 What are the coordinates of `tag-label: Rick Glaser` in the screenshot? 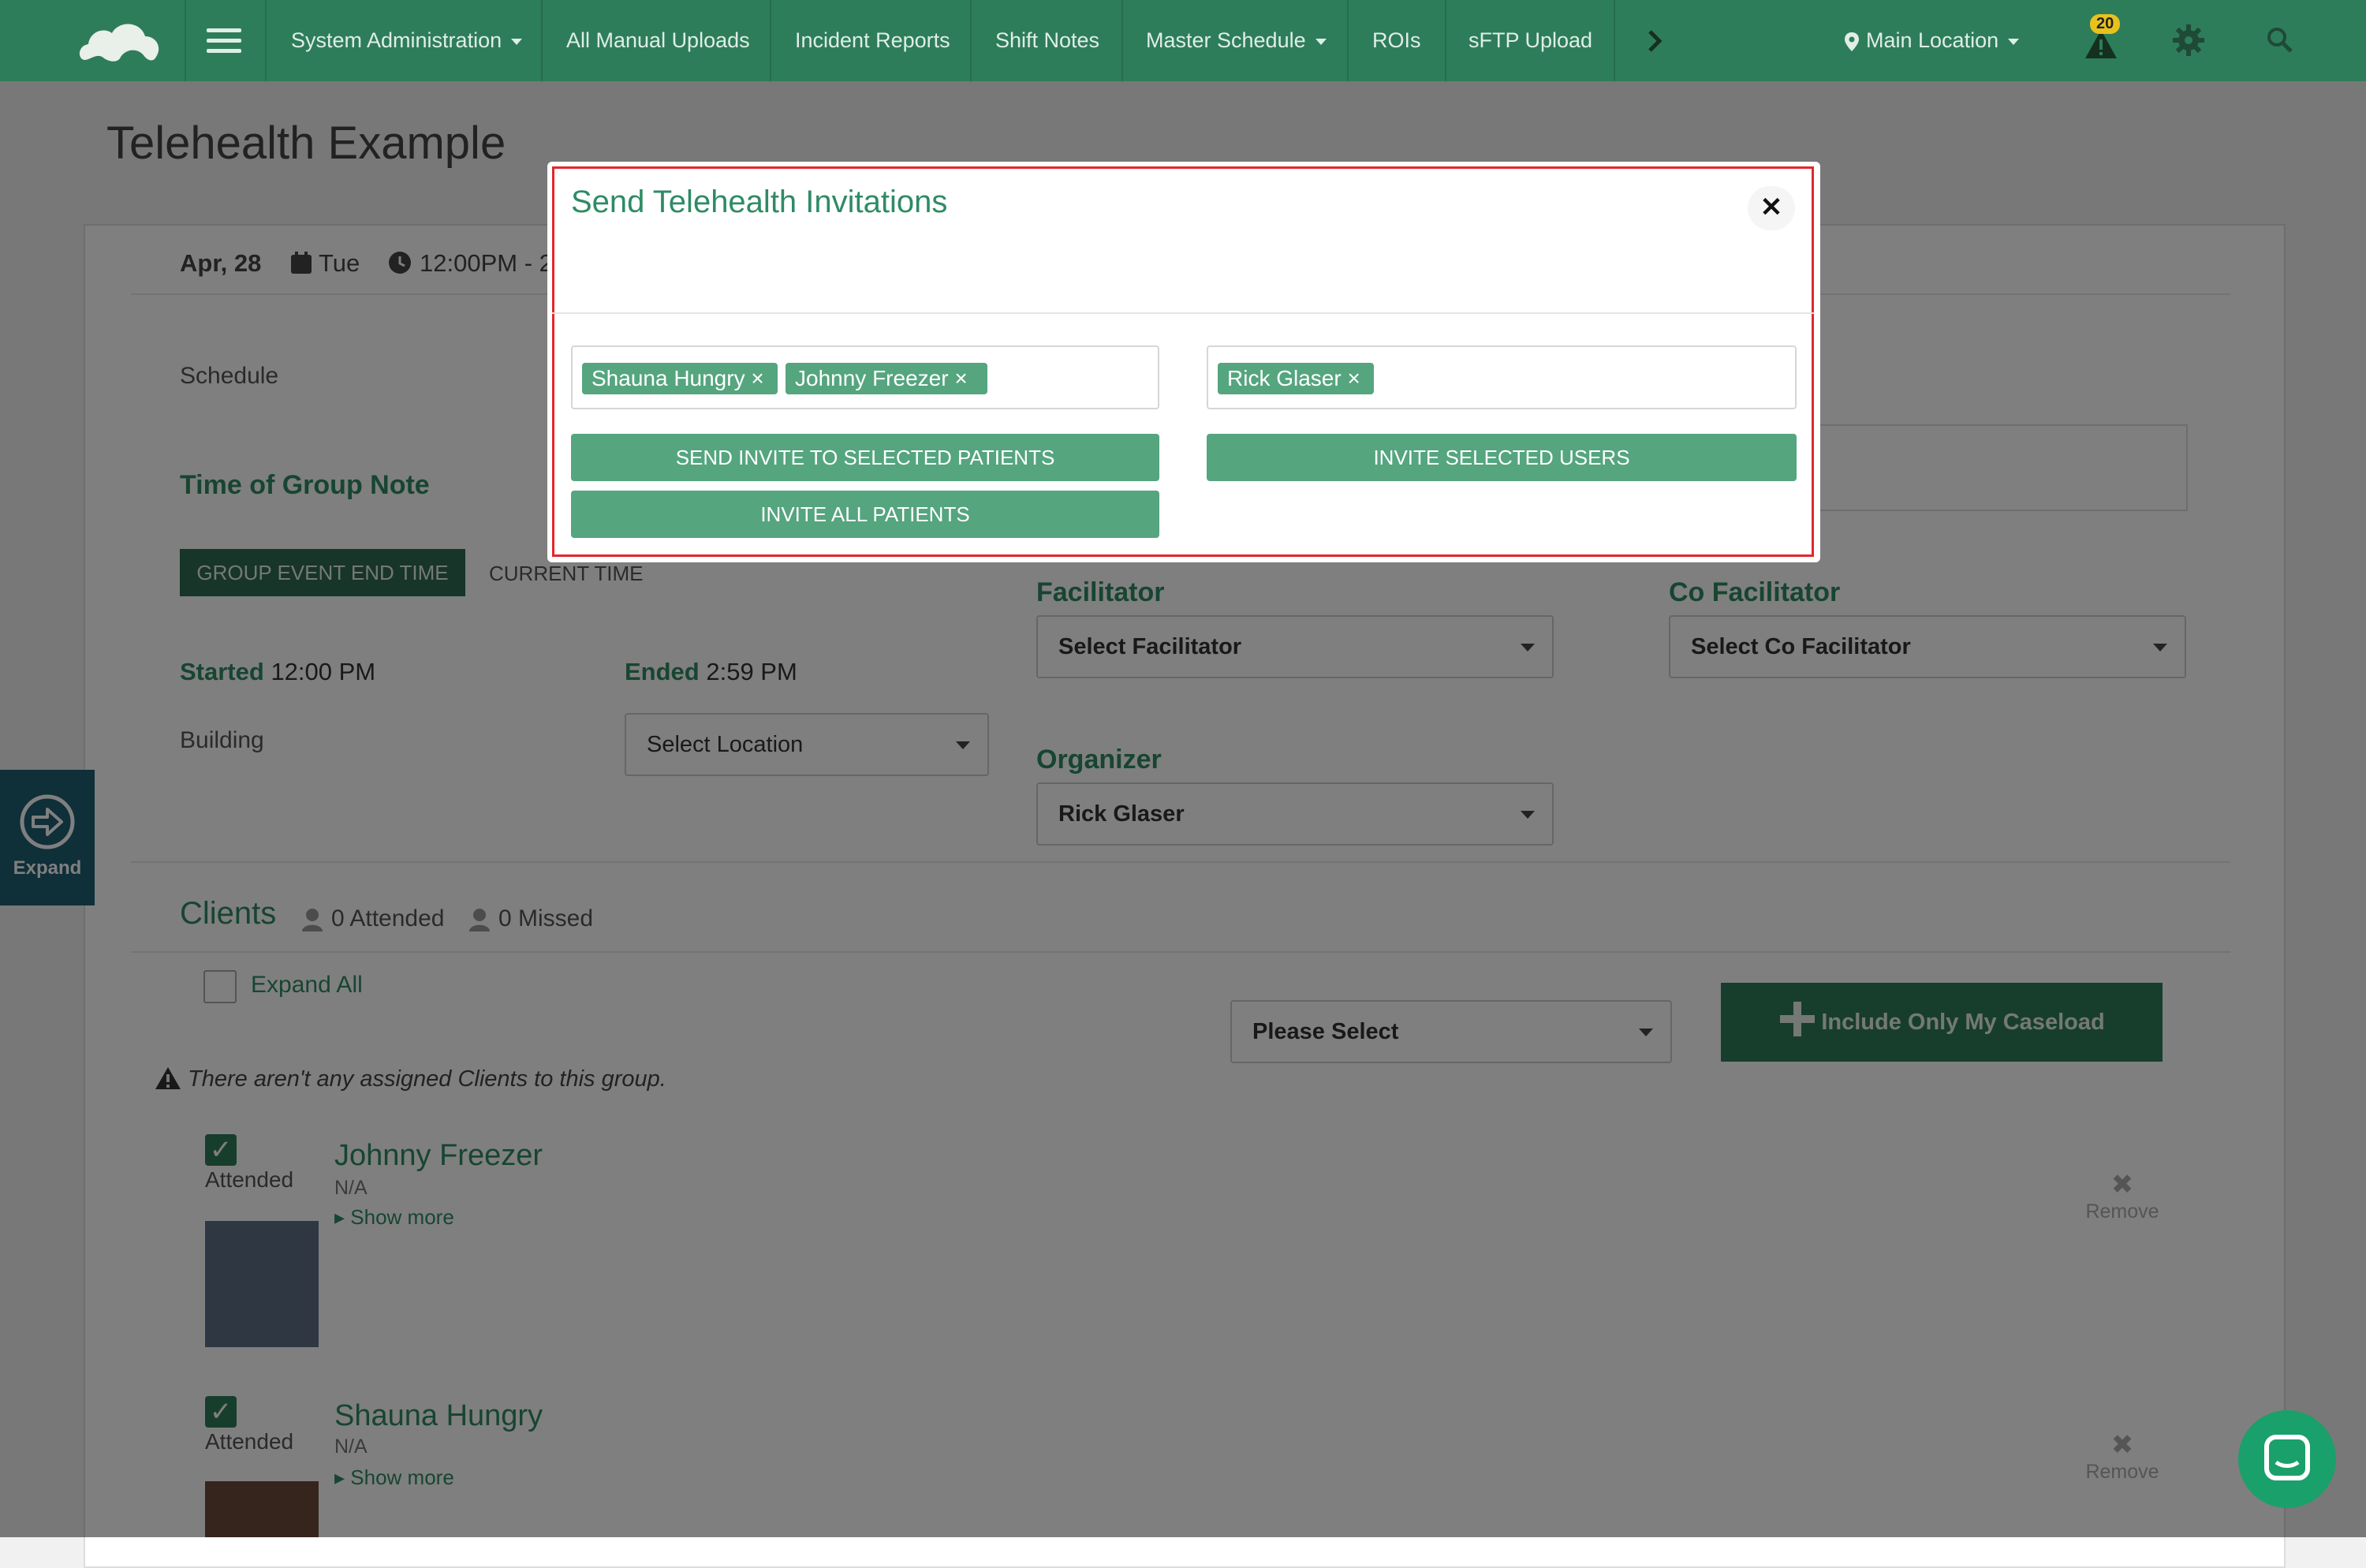 It's located at (1284, 378).